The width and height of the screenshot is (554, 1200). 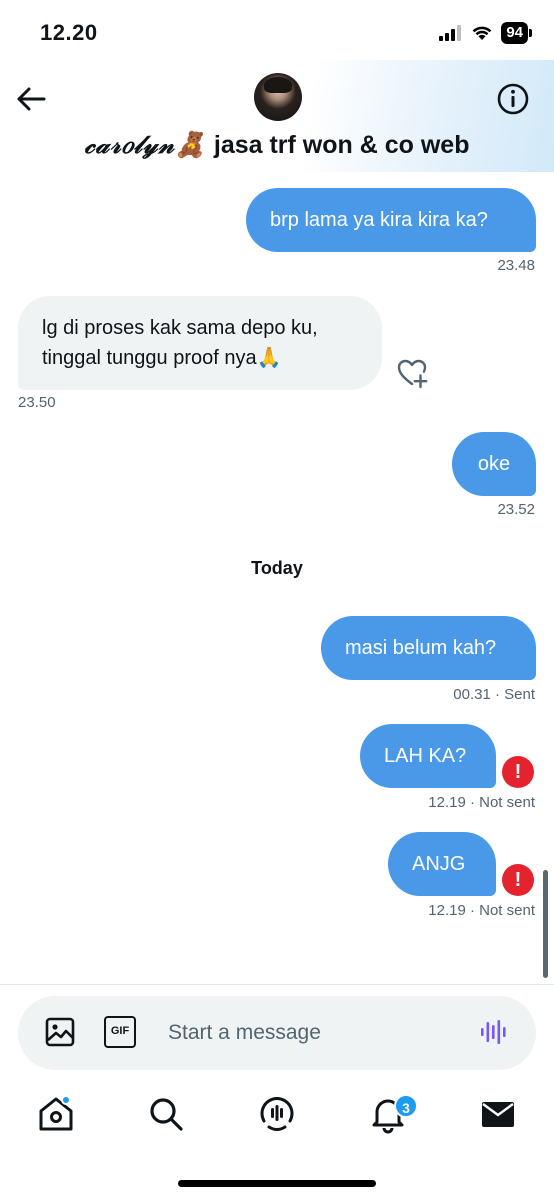 I want to click on back-arrow-icon, so click(x=31, y=99).